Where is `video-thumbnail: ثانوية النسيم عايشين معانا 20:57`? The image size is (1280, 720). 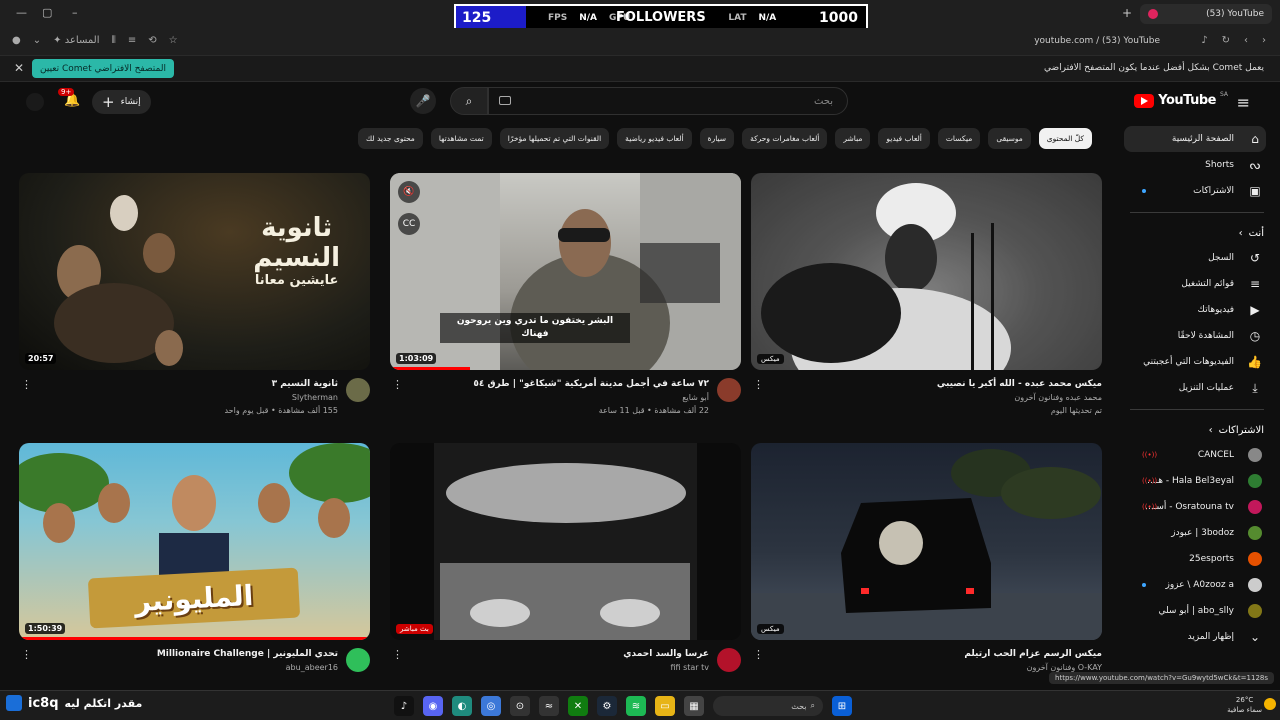 video-thumbnail: ثانوية النسيم عايشين معانا 20:57 is located at coordinates (194, 271).